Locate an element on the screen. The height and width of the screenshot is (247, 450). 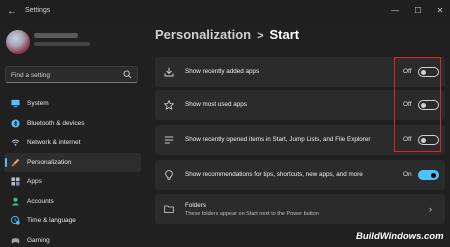
back-arrow-icon: ← is located at coordinates (12, 12).